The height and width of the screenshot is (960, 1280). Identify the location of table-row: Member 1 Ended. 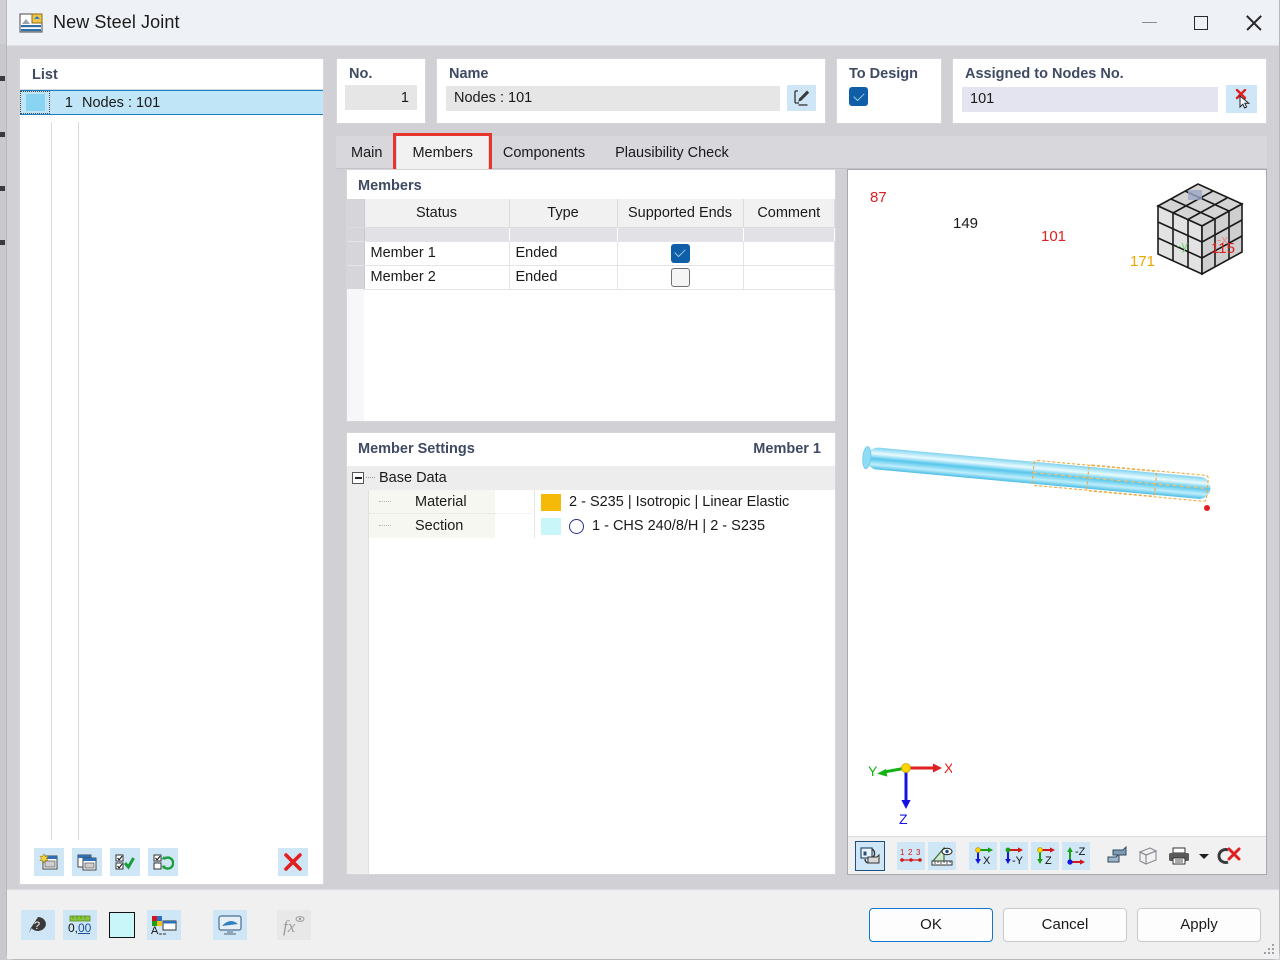
(591, 253).